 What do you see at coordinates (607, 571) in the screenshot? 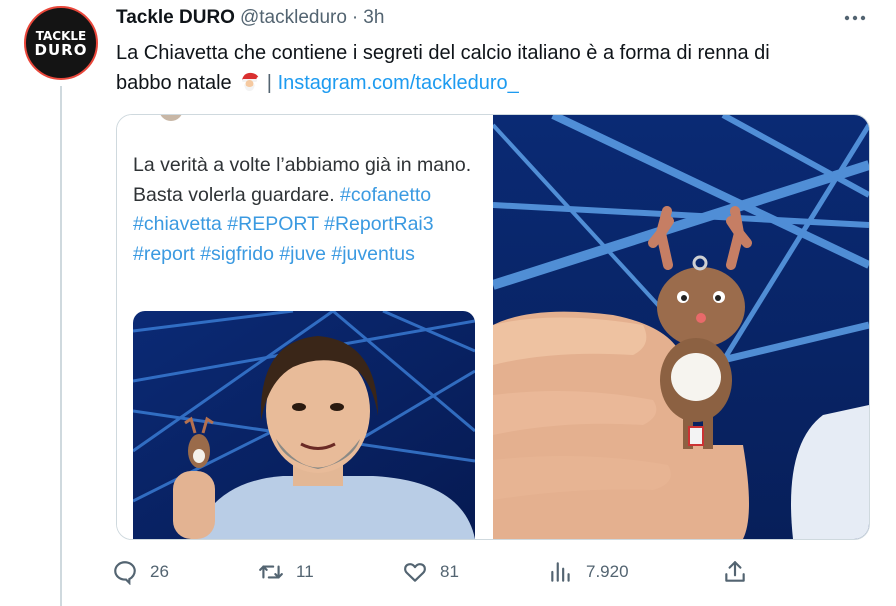
I see `views-count: 7.920` at bounding box center [607, 571].